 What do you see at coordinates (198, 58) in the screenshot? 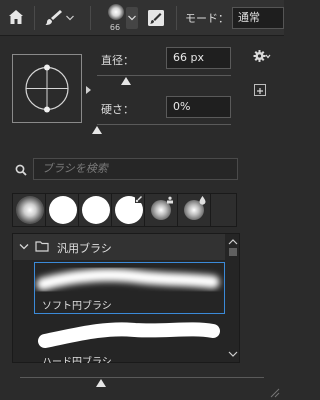
I see `size-input: 66 px` at bounding box center [198, 58].